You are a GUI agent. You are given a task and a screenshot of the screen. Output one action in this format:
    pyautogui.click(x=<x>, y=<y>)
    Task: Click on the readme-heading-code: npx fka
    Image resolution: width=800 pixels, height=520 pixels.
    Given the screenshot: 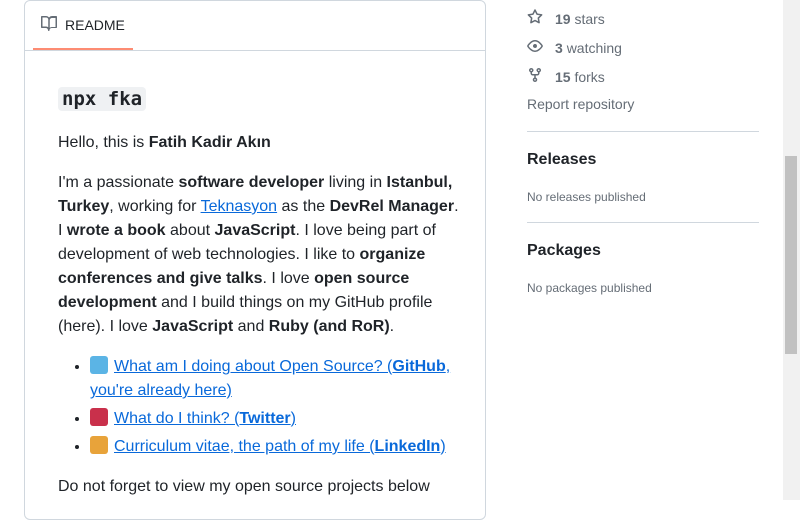 What is the action you would take?
    pyautogui.click(x=102, y=99)
    